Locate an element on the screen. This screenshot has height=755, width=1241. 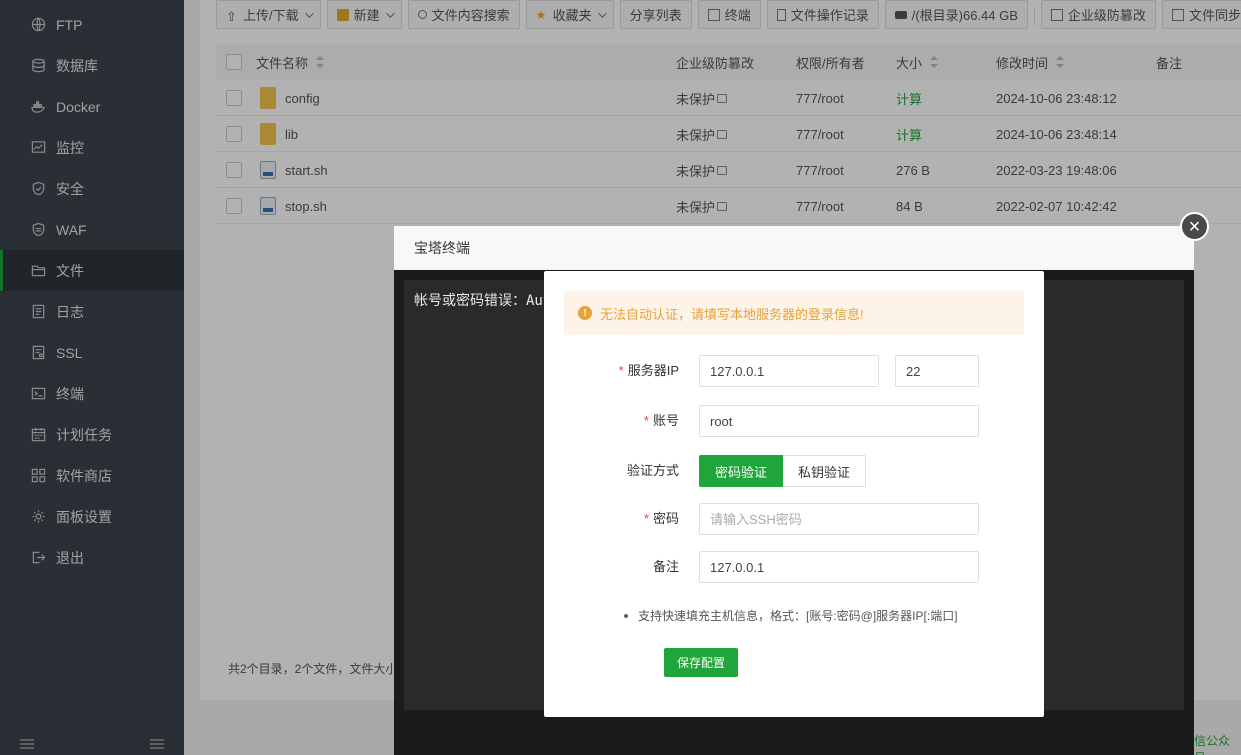
terminal-output: 帐号或密码错误：Aut is located at coordinates (483, 301).